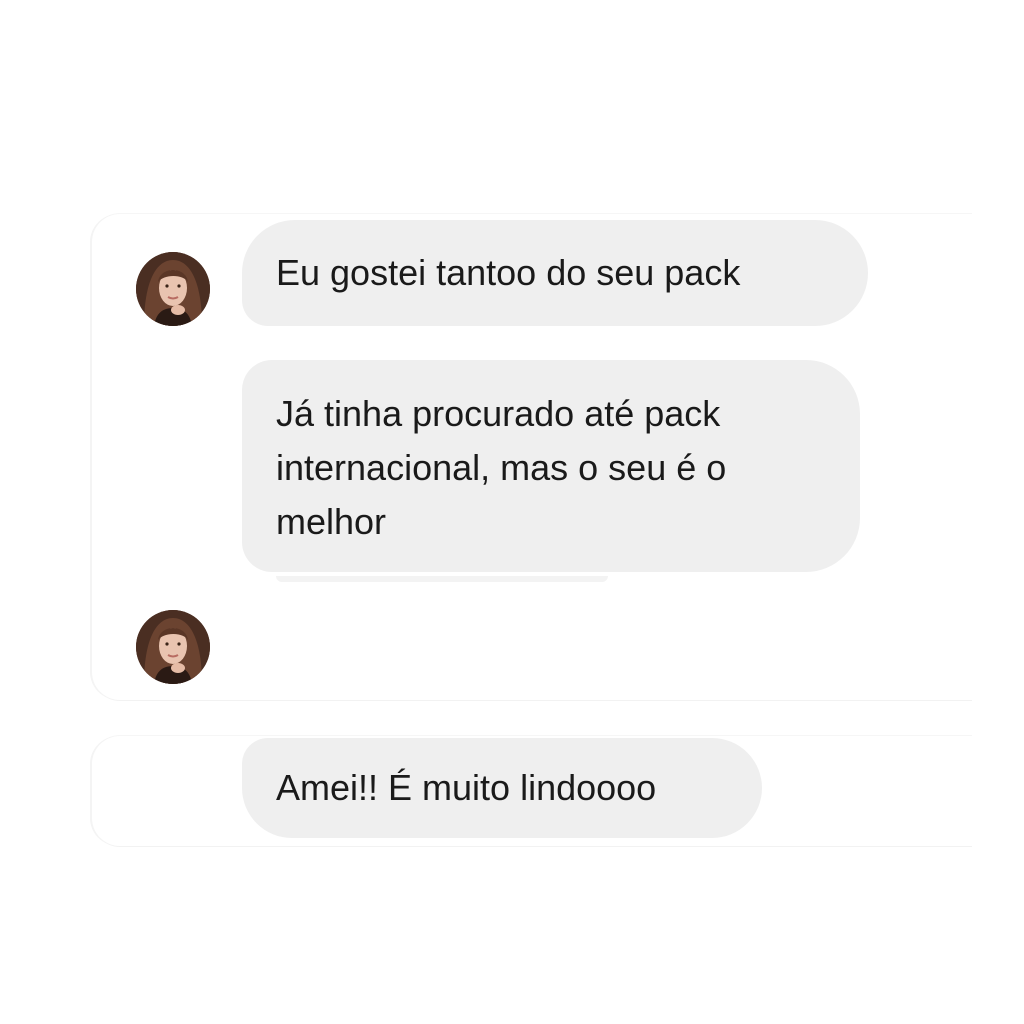 The image size is (1024, 1024). What do you see at coordinates (442, 579) in the screenshot?
I see `message-divider` at bounding box center [442, 579].